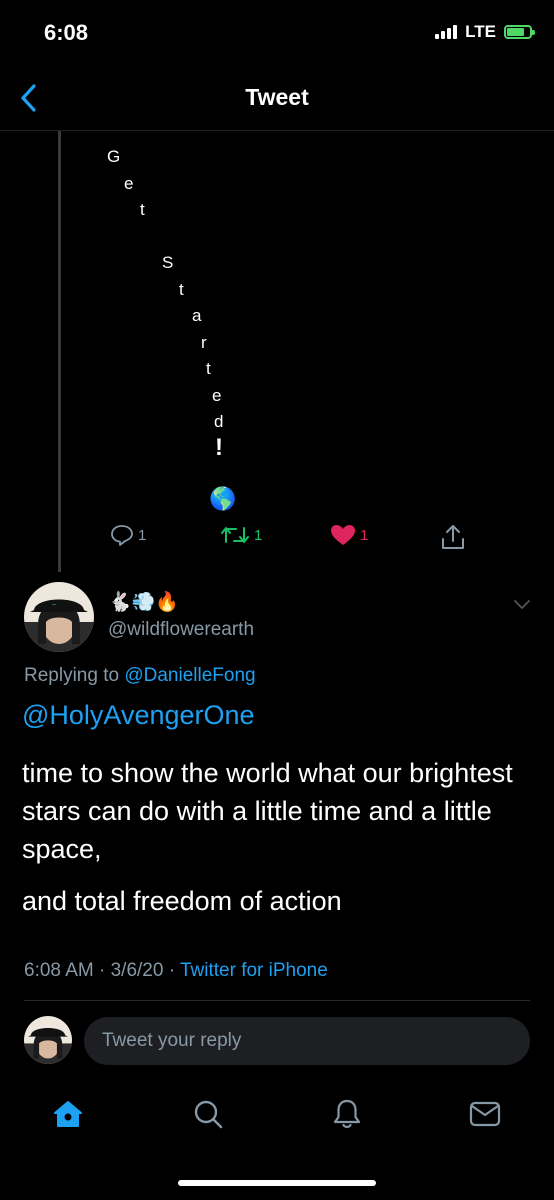 This screenshot has height=1200, width=554. What do you see at coordinates (66, 32) in the screenshot?
I see `status-time: 6:08` at bounding box center [66, 32].